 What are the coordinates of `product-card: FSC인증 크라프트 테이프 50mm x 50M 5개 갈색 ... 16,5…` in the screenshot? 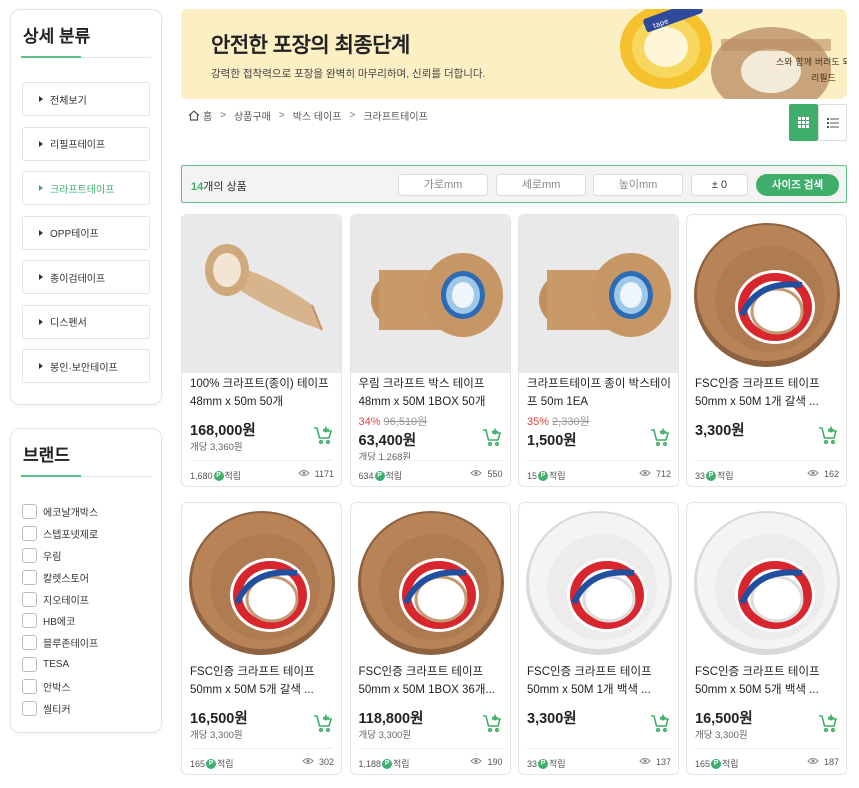 It's located at (261, 638).